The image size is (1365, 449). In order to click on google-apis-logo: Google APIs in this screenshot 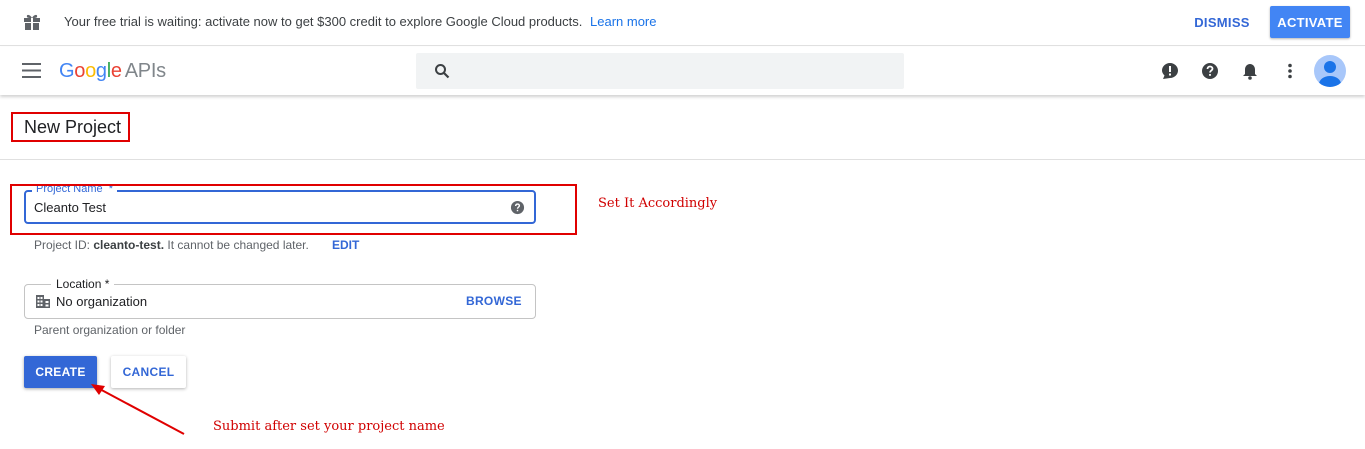, I will do `click(112, 71)`.